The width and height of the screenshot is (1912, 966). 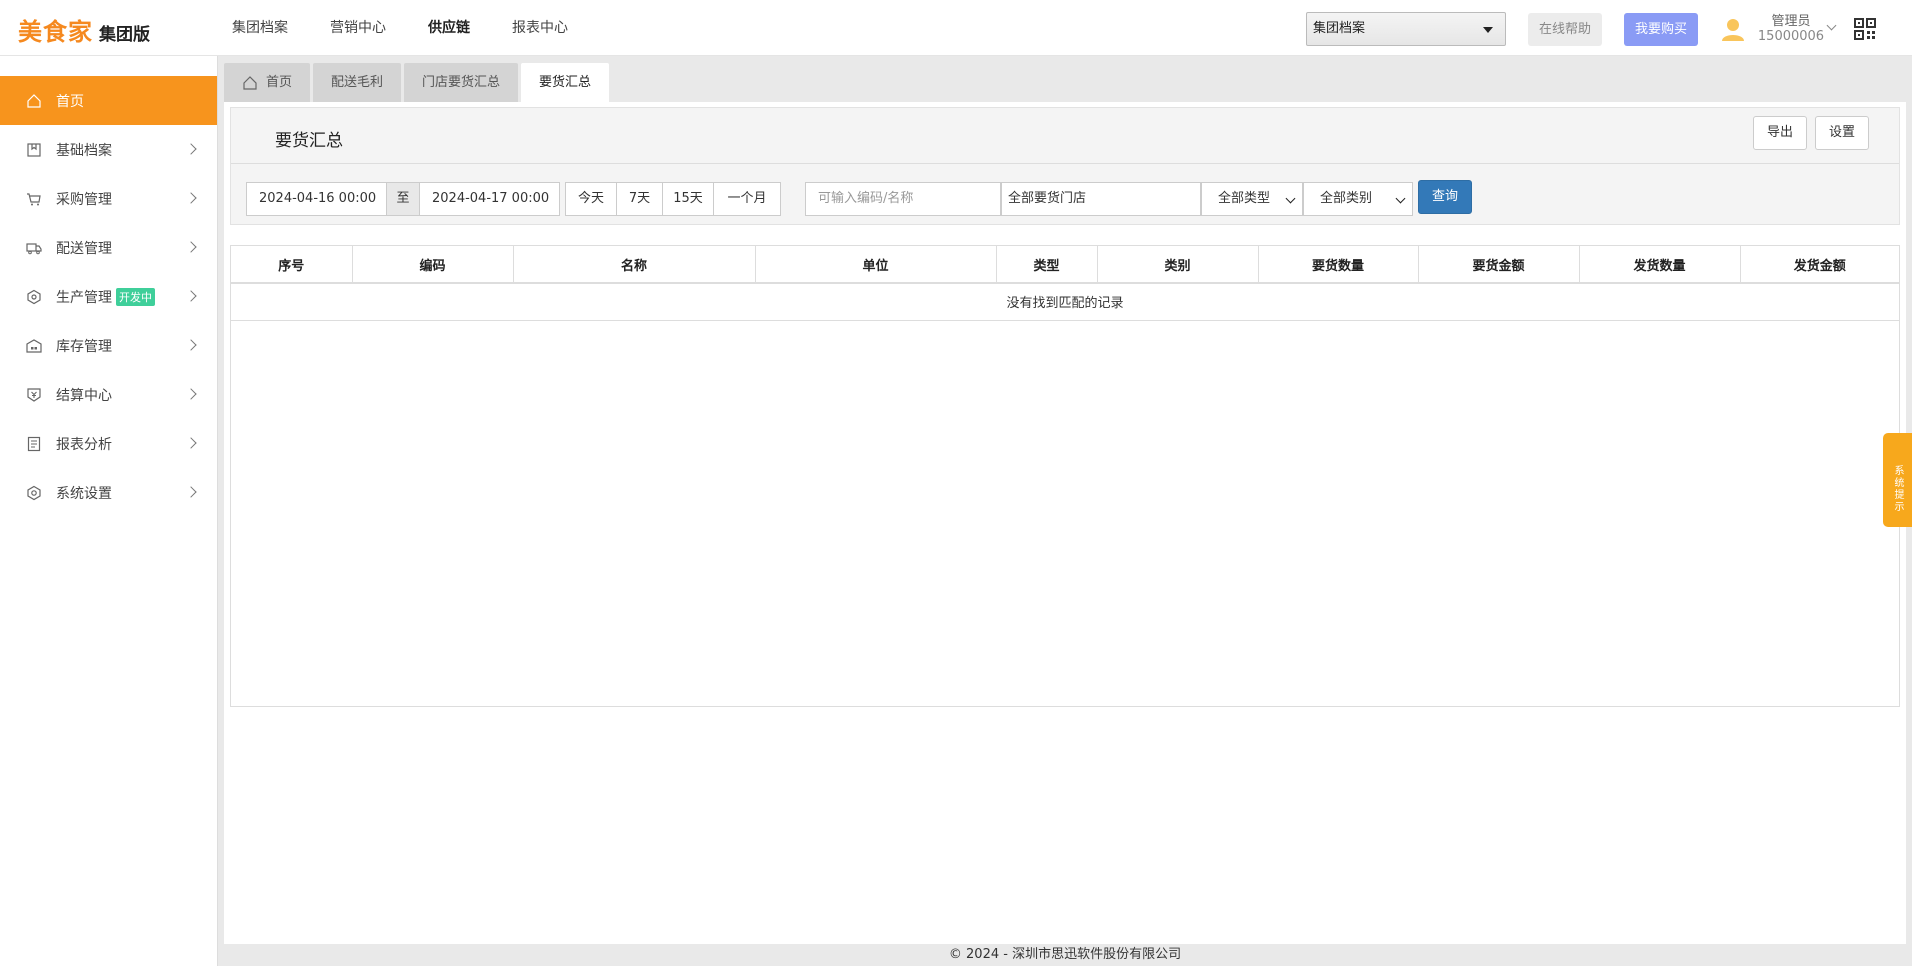 What do you see at coordinates (55, 32) in the screenshot?
I see `brand-name: 美食家` at bounding box center [55, 32].